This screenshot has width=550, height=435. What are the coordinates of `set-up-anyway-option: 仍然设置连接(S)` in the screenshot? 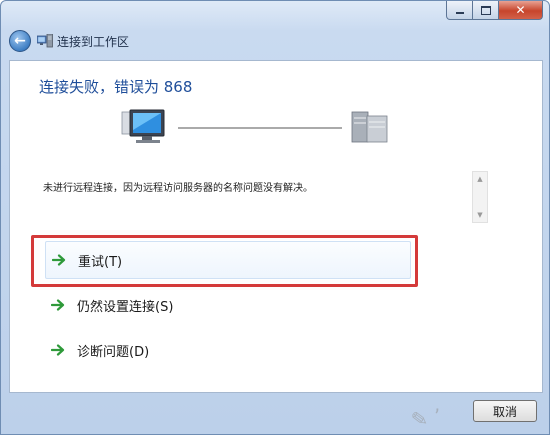 It's located at (228, 305).